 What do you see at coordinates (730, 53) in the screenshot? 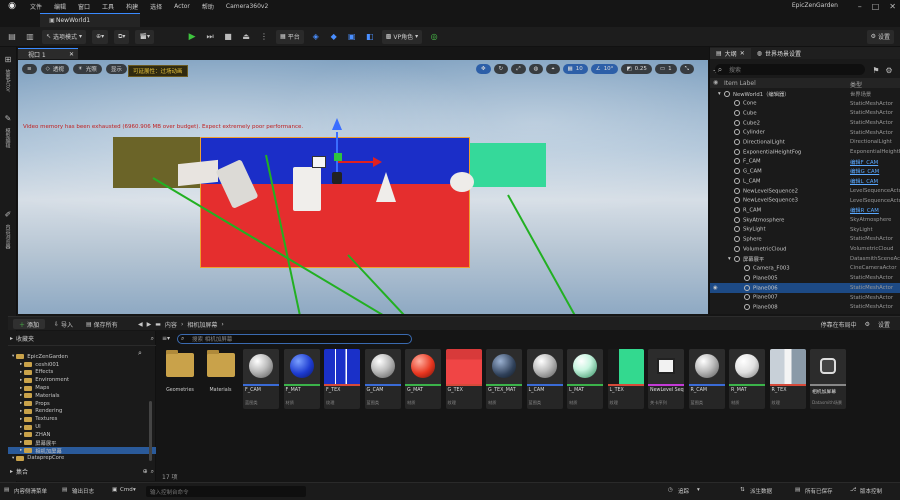
I see `tab-outliner: ▤ 大纲 ✕` at bounding box center [730, 53].